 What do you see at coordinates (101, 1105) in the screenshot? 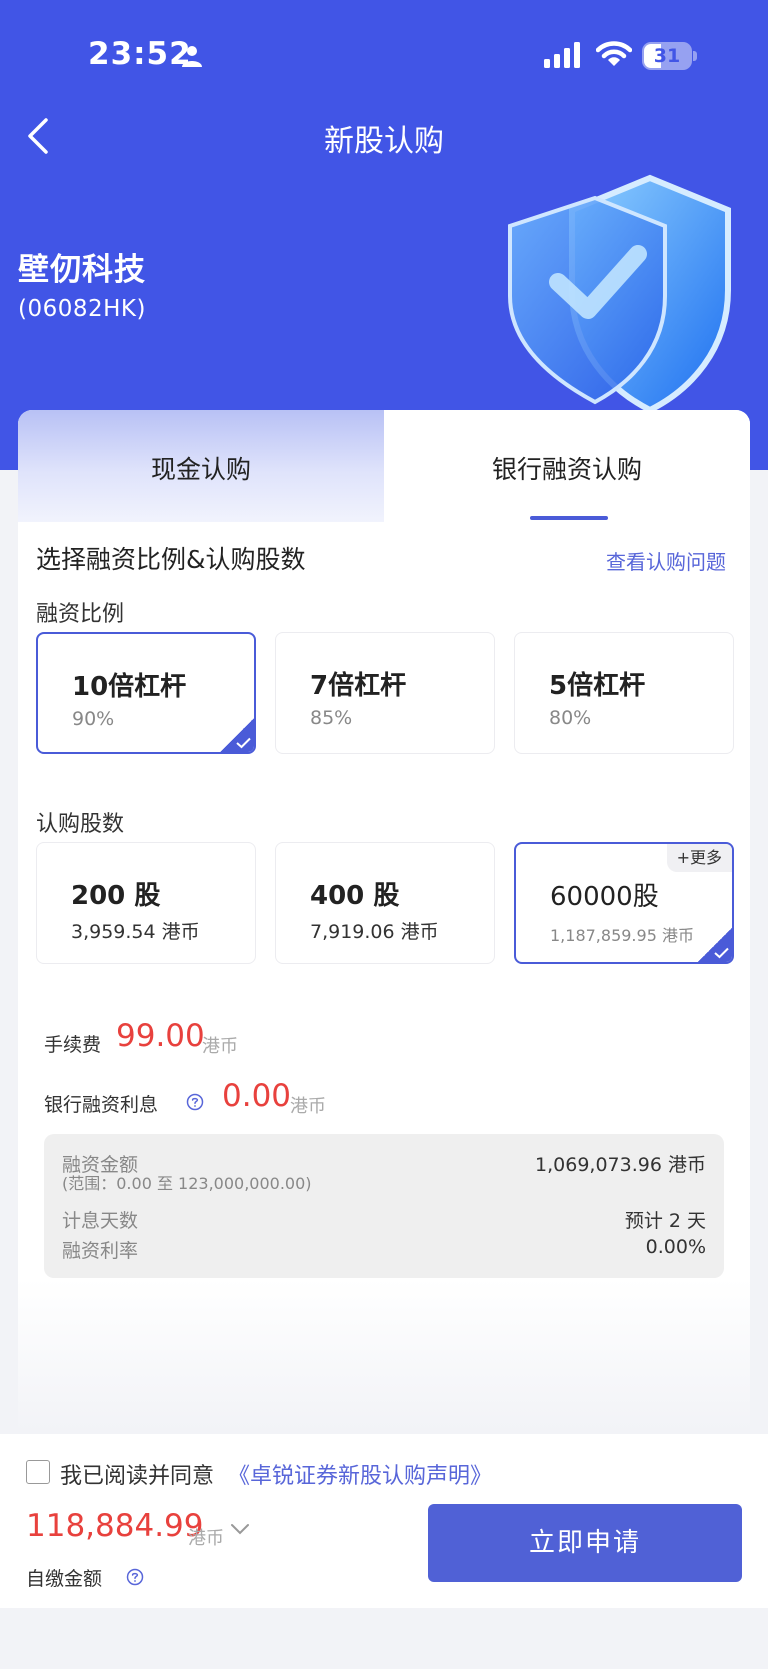
I see `interest-label: 银行融资利息` at bounding box center [101, 1105].